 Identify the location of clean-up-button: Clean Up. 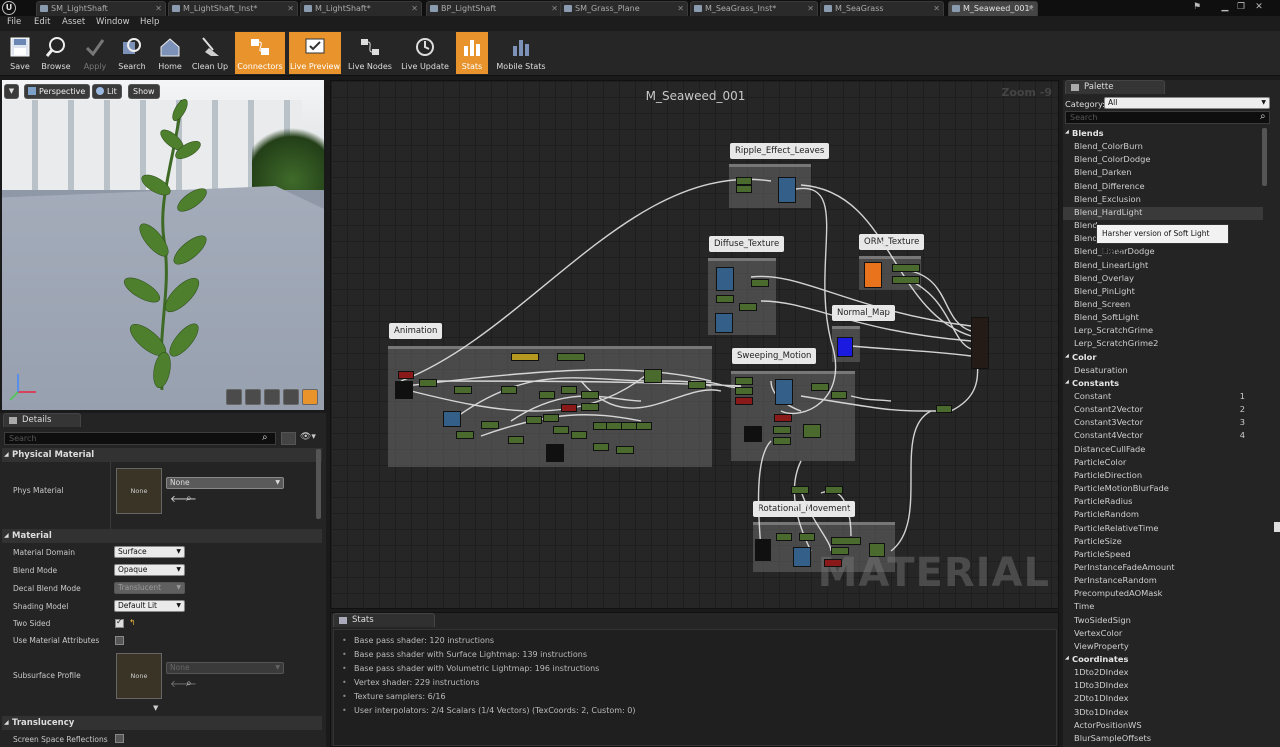
(210, 53).